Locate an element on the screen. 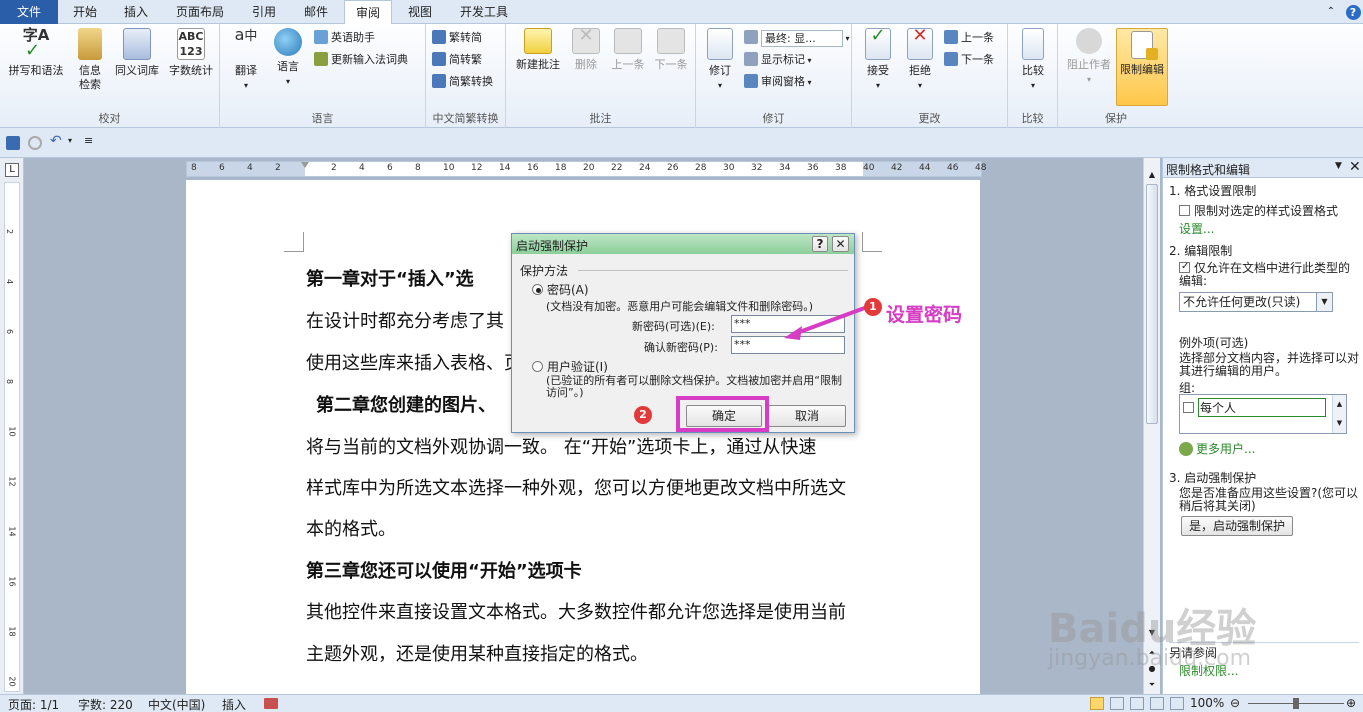 The image size is (1363, 712). groups-list: 每个人 ▲ ▼ is located at coordinates (1263, 414).